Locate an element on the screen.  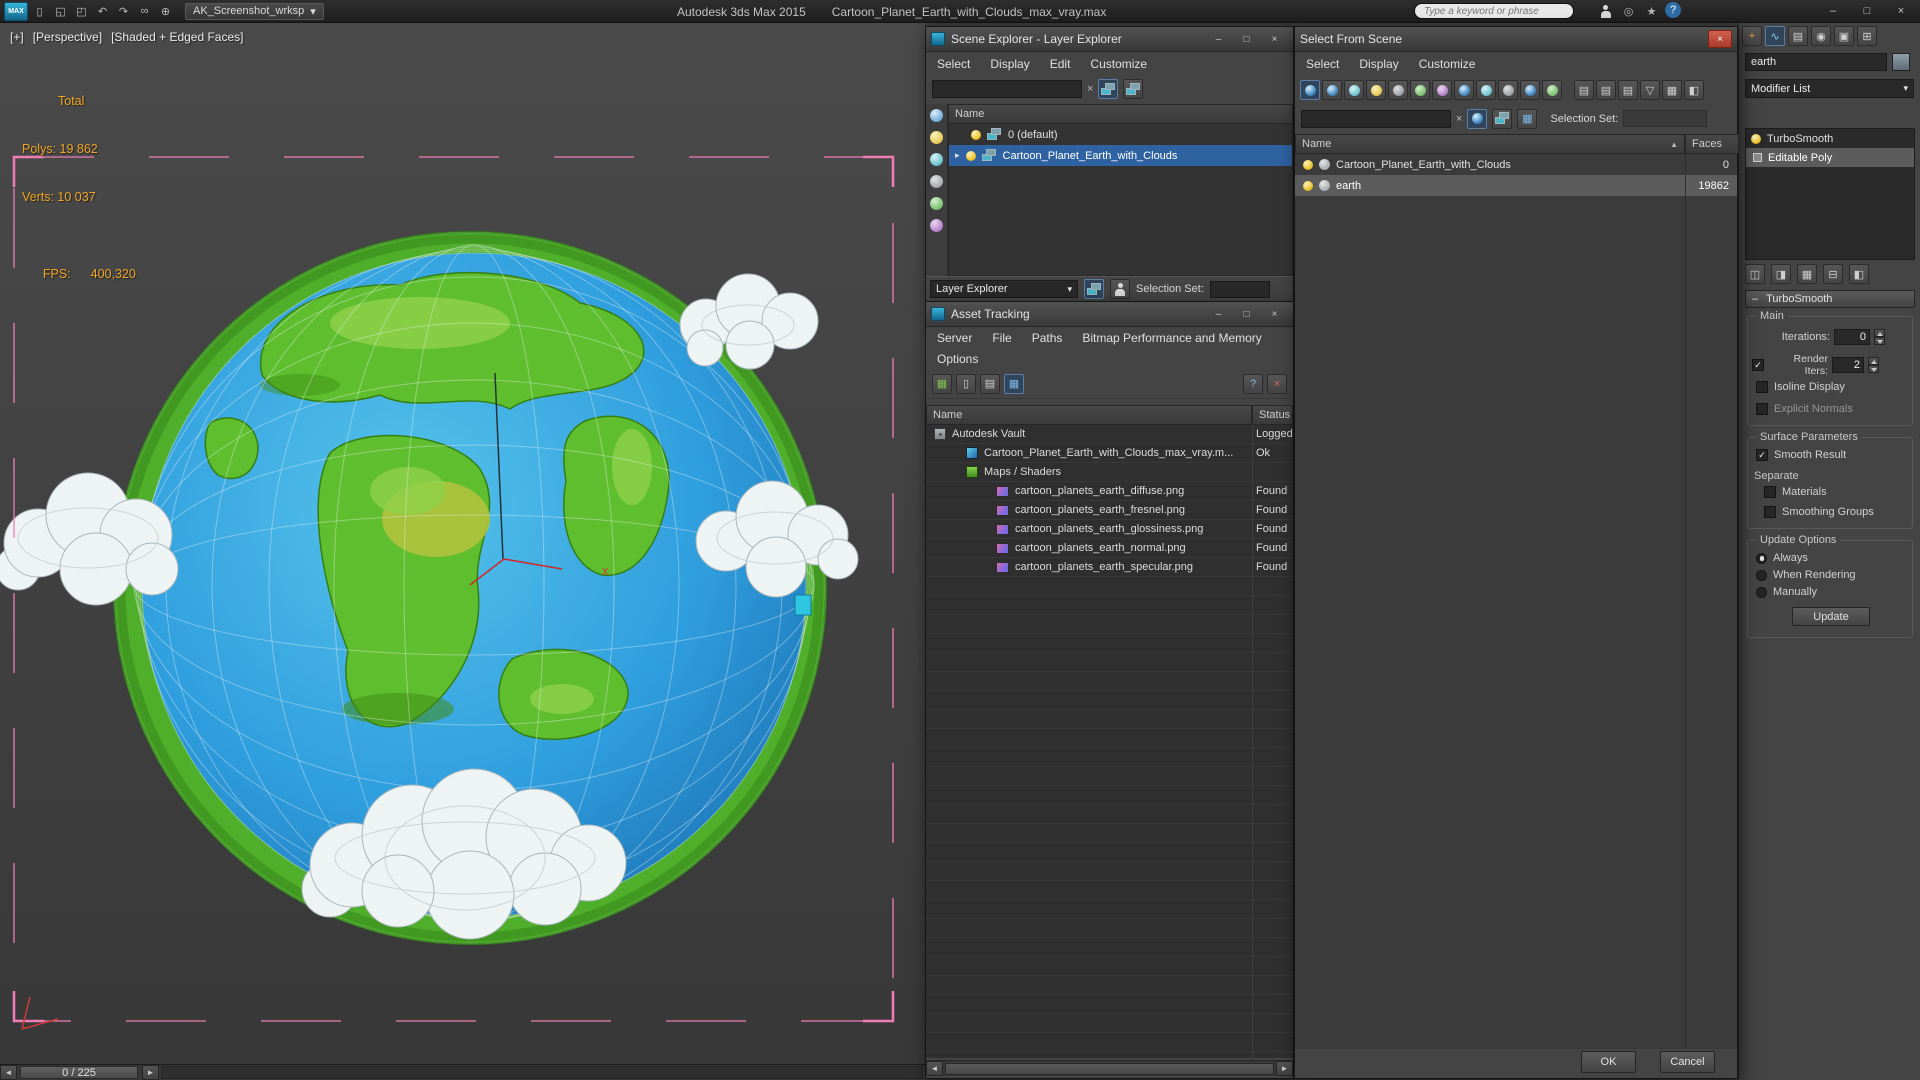
display-geometry-icon is located at coordinates (1332, 90).